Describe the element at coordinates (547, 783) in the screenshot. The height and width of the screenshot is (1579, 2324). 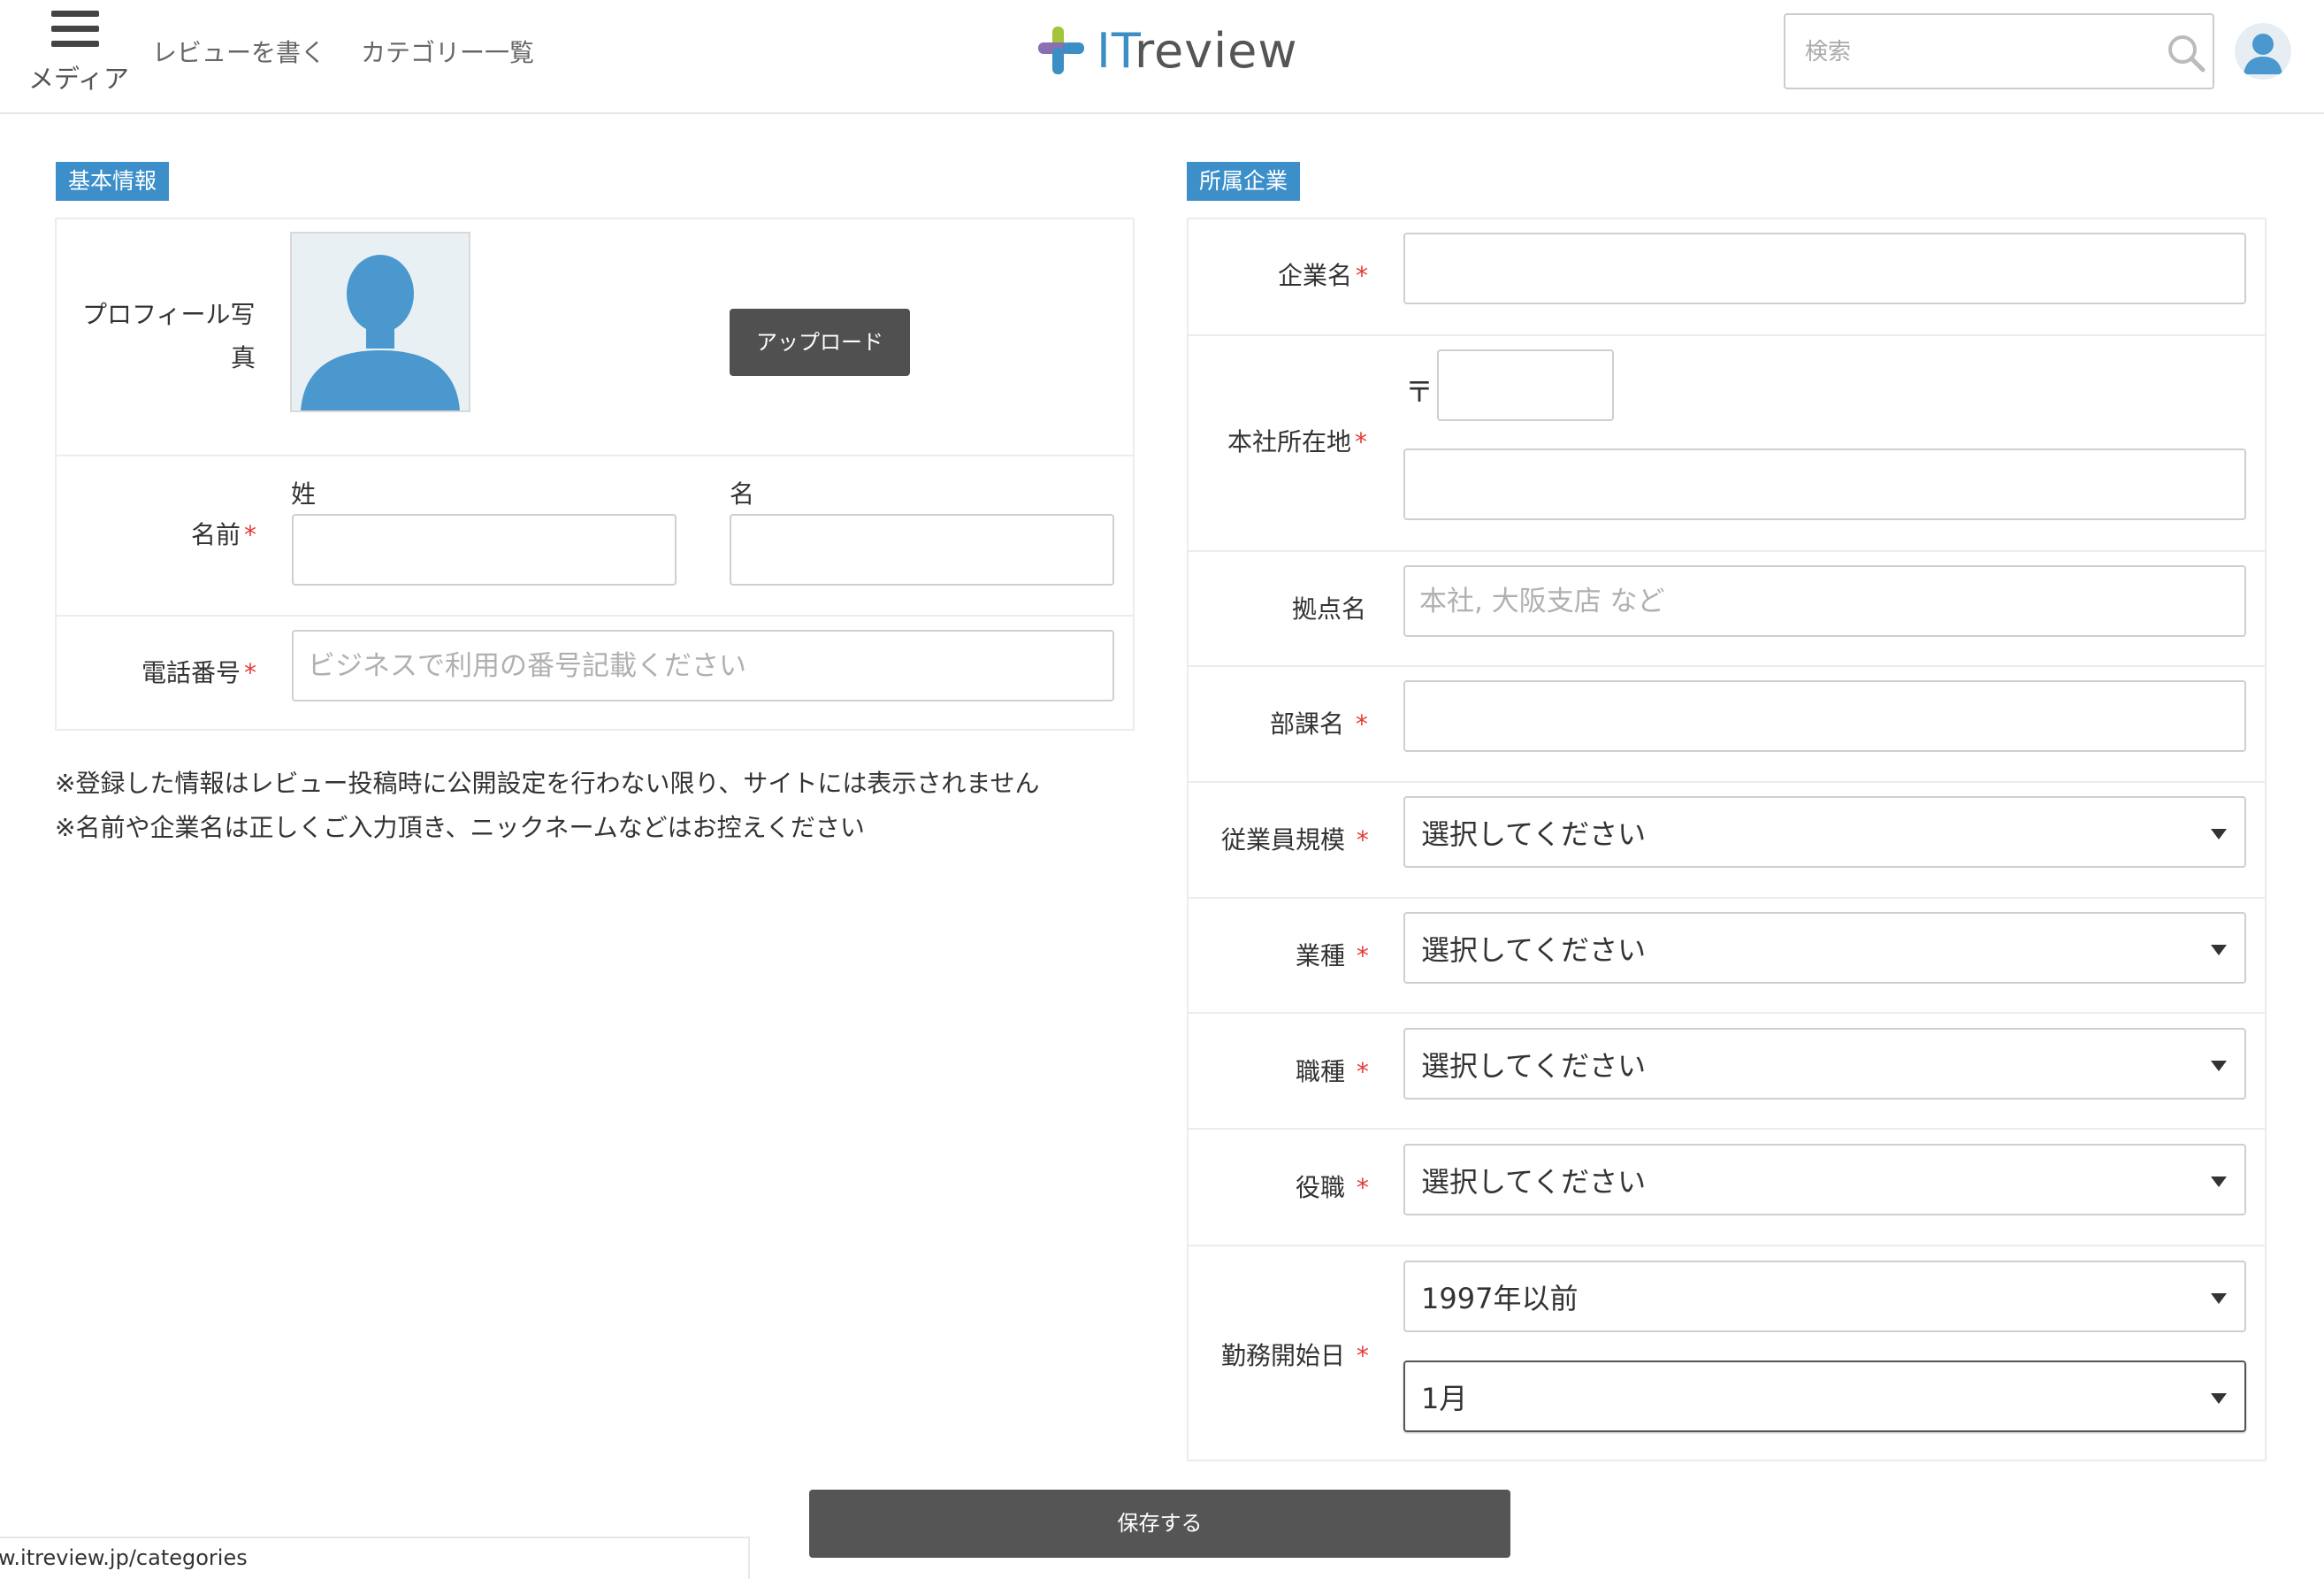
I see `note-publish-info: ※登録した情報はレビュー投稿時に公開設定を行わない限り、サイトには表示されません` at that location.